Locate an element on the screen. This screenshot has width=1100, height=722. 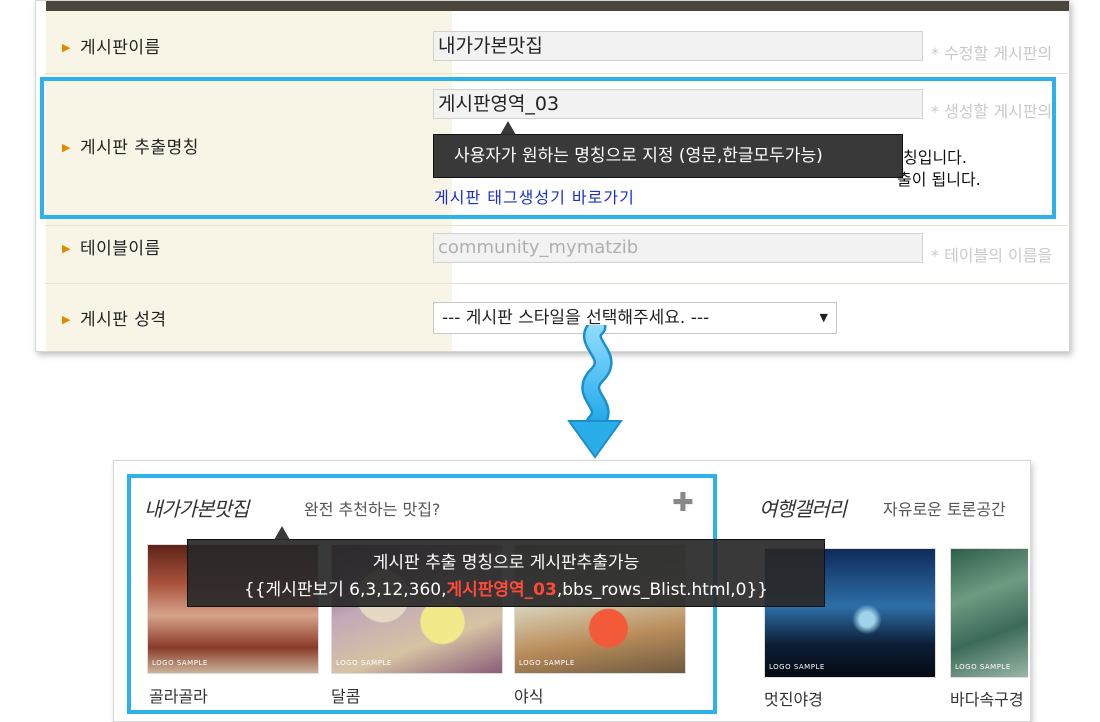
tooltip-extract-name: 사용자가 원하는 명칭으로 지정 (영문,한글모두가능) is located at coordinates (668, 149).